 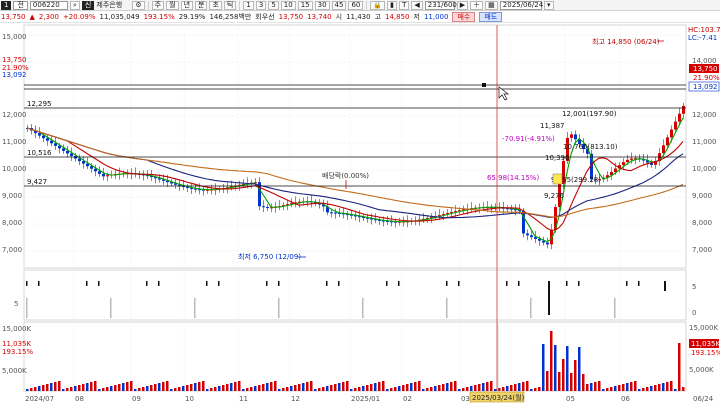 What do you see at coordinates (589, 114) in the screenshot?
I see `svg-text: 12,001(197.90)` at bounding box center [589, 114].